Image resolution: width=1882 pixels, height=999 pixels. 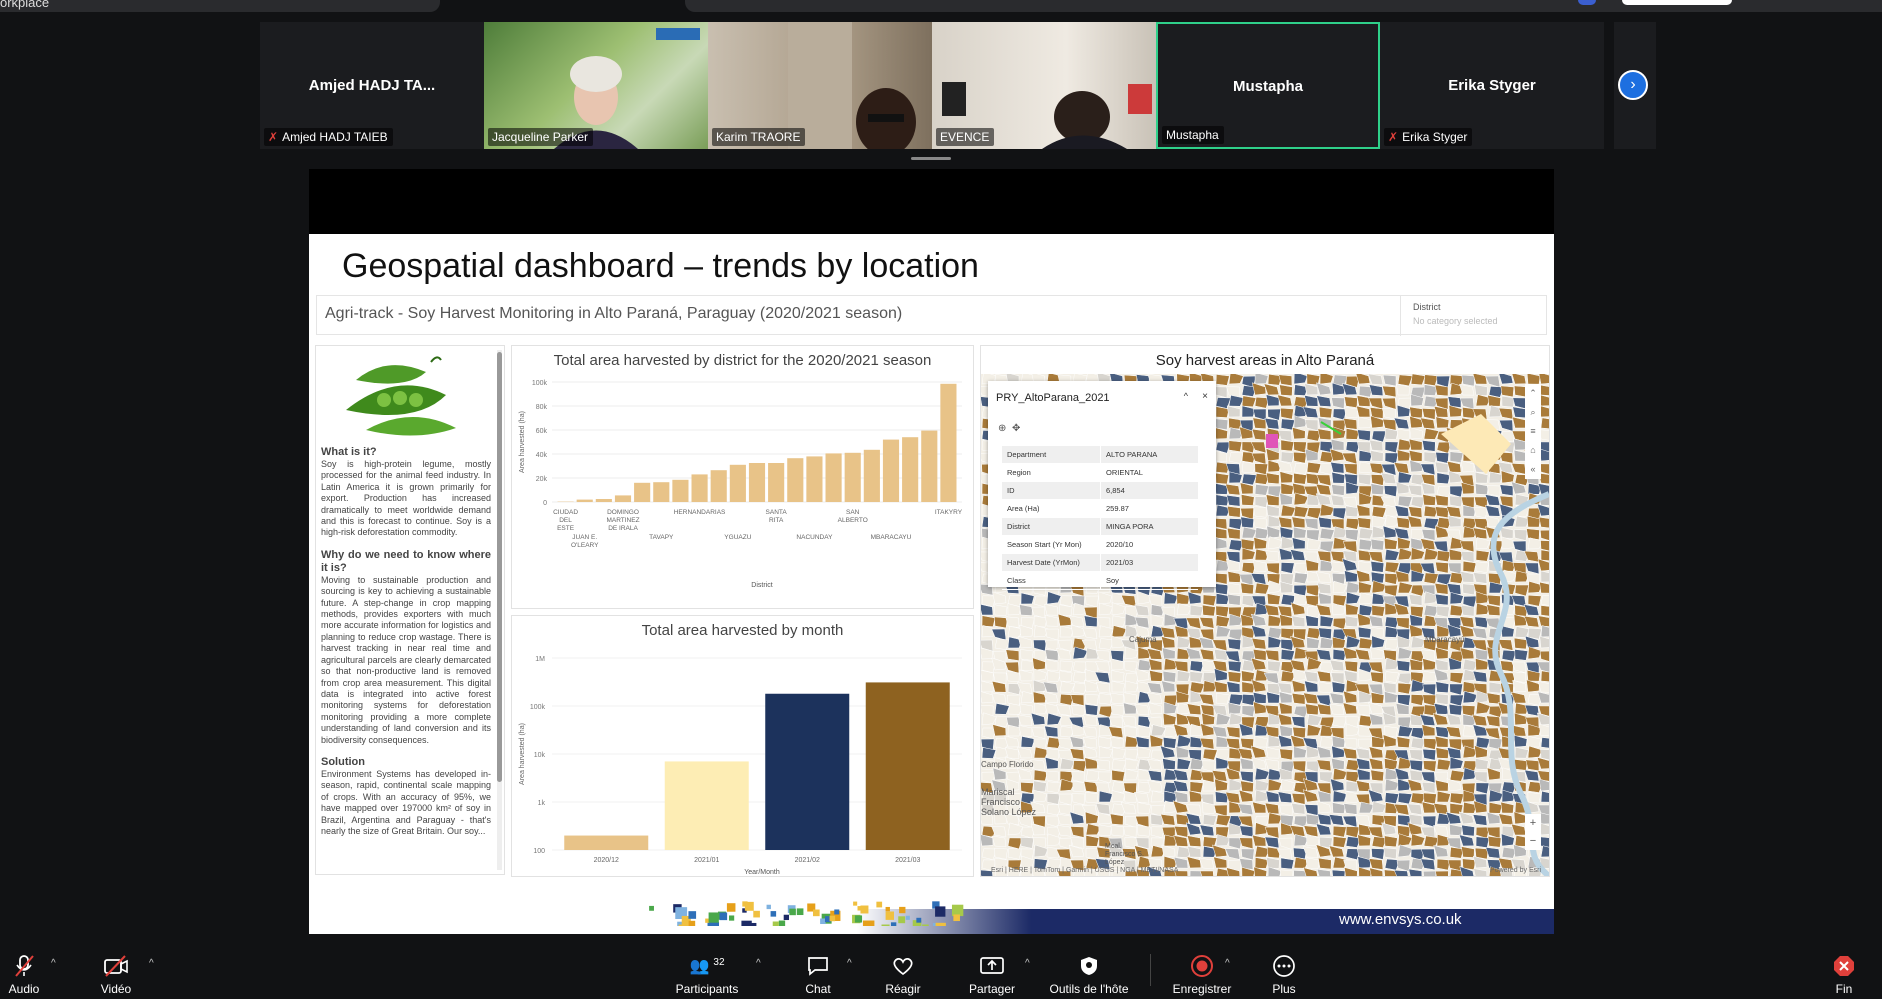 I want to click on record-label: Enregistrer, so click(x=1202, y=989).